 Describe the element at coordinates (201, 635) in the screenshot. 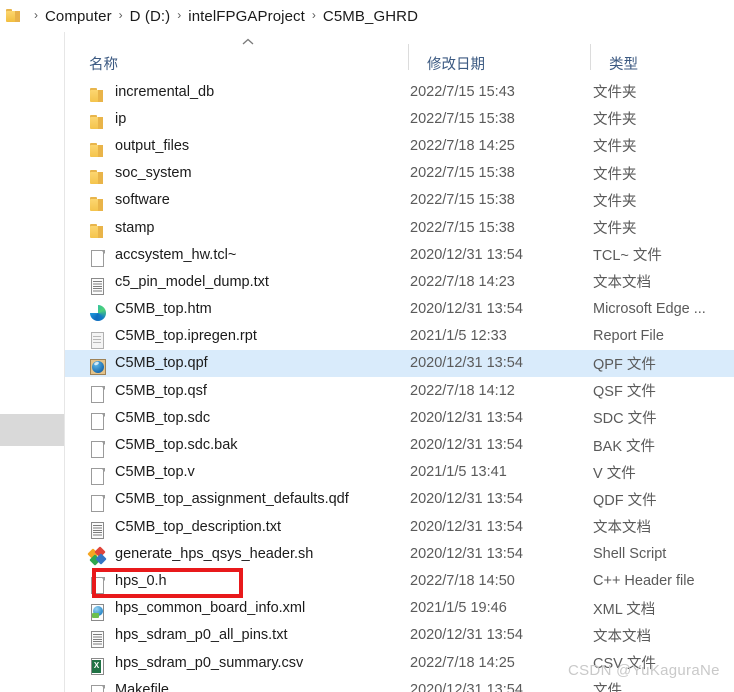

I see `file-name: hps_sdram_p0_all_pins.txt` at that location.